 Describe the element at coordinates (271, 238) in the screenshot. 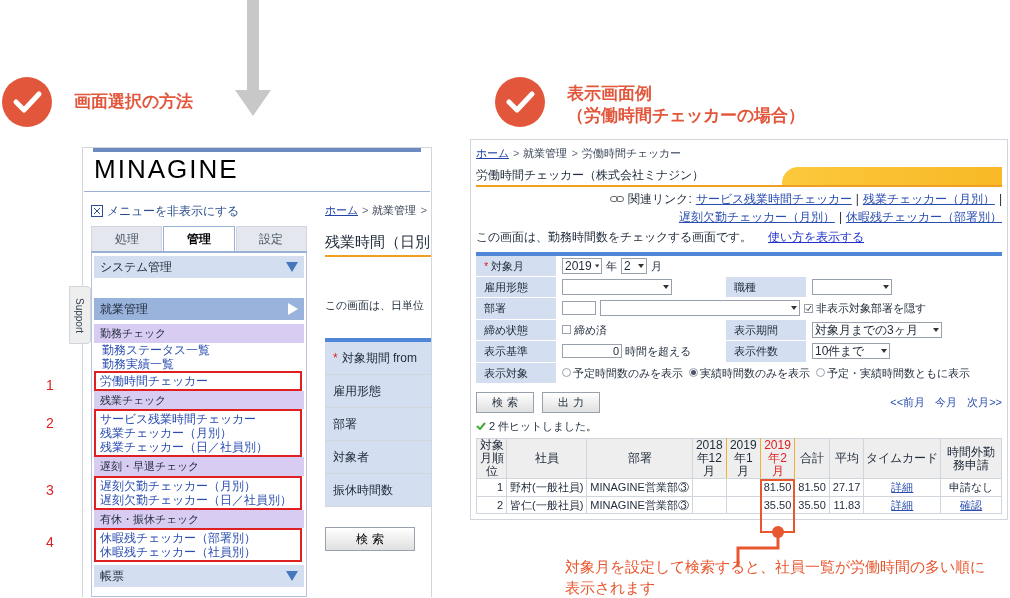

I see `menu-tab: 設定` at that location.